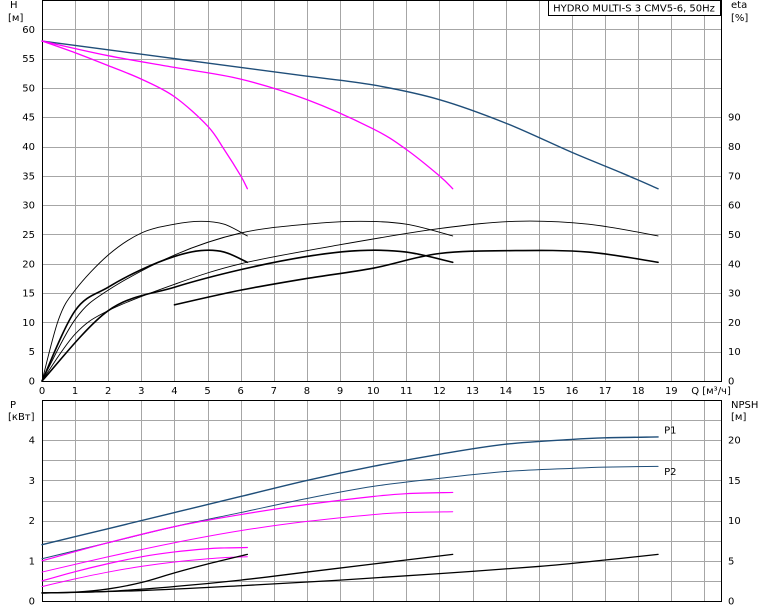 This screenshot has height=611, width=774. I want to click on x-tick-label: 1, so click(75, 391).